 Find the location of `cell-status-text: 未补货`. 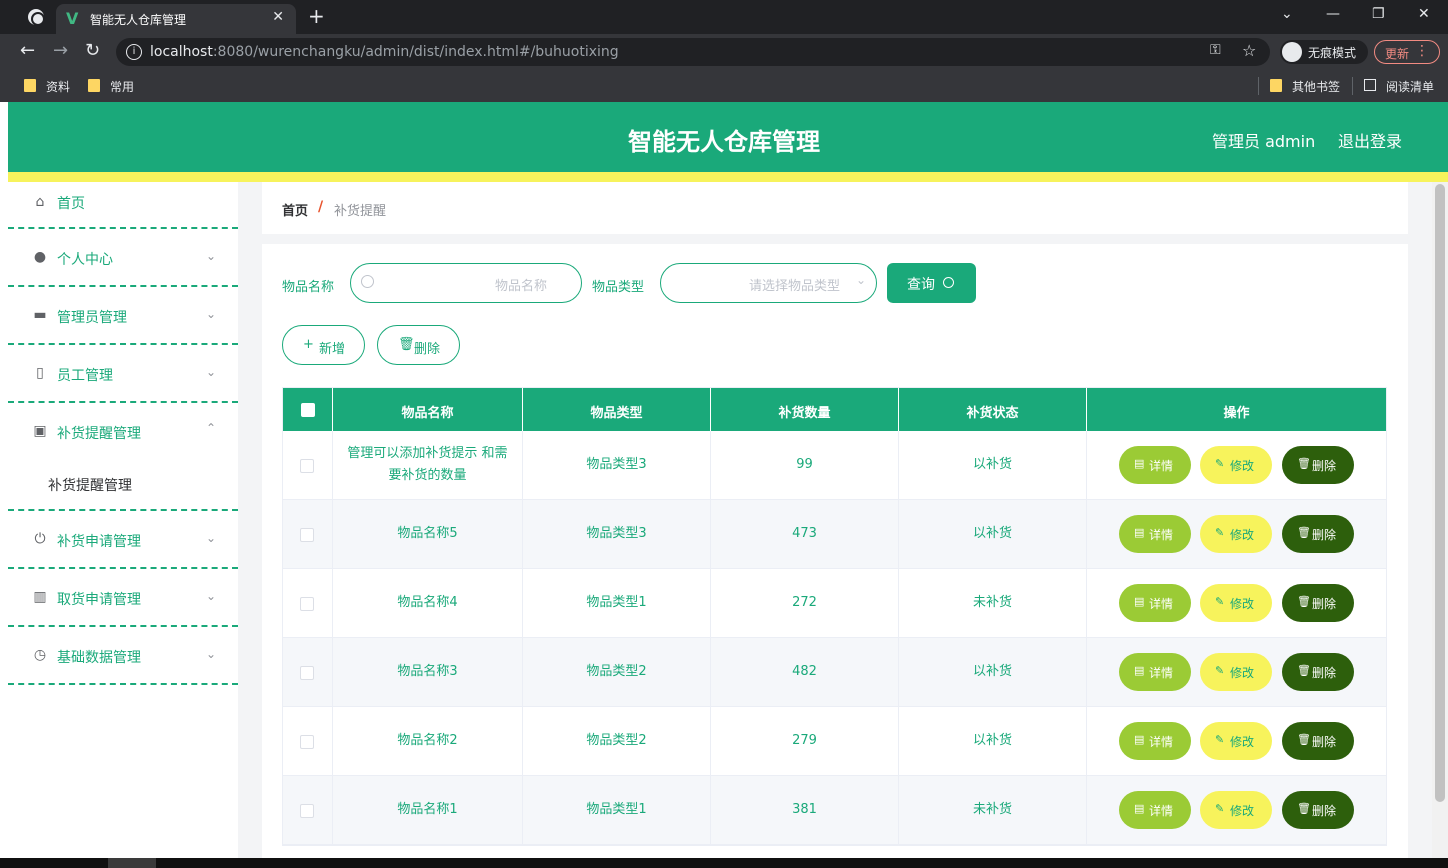

cell-status-text: 未补货 is located at coordinates (992, 602).